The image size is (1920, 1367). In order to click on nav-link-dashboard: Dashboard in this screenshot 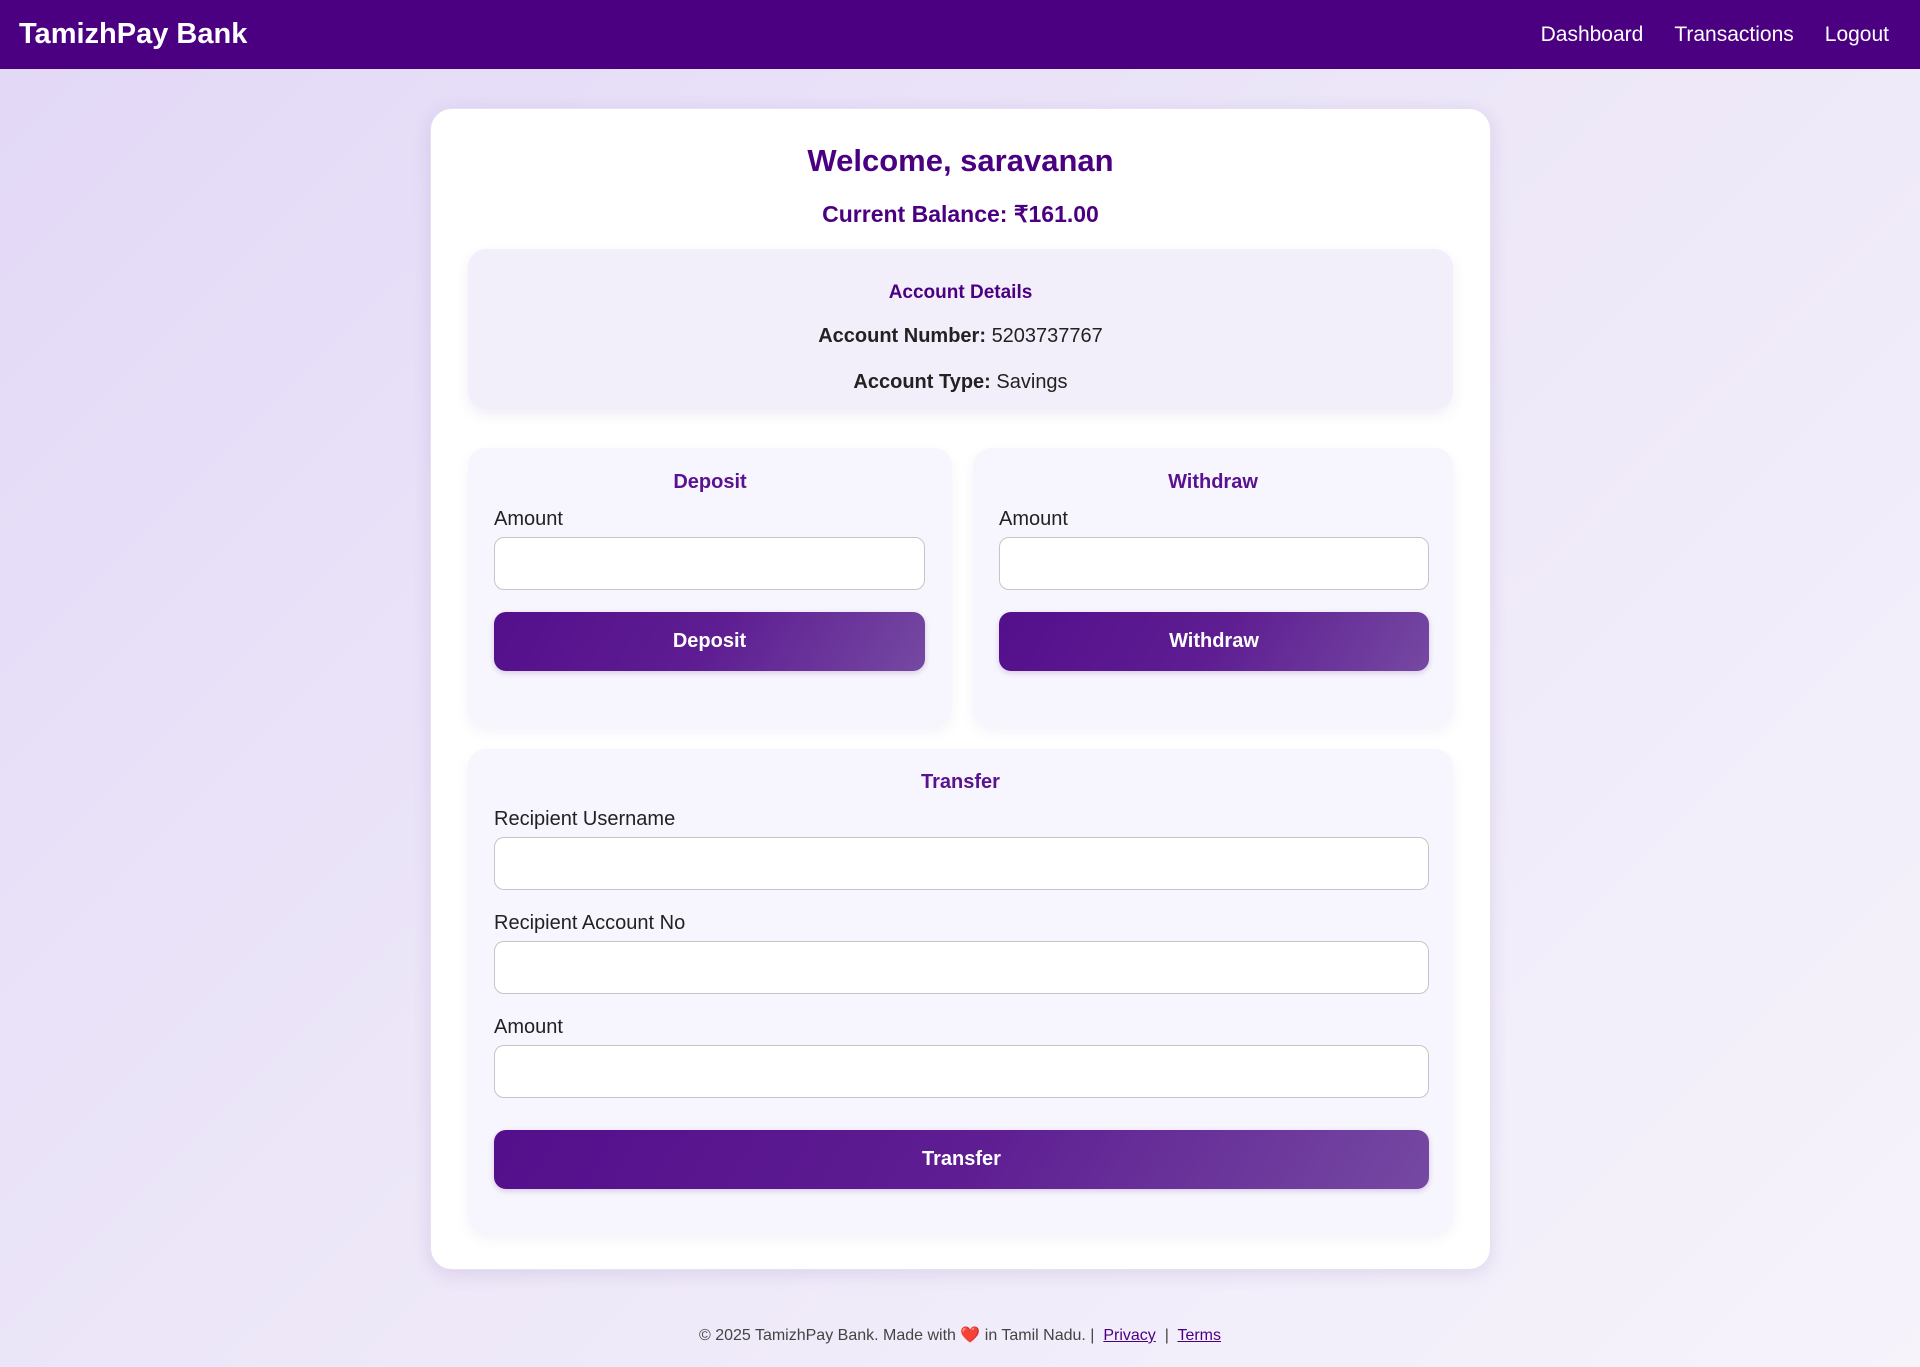, I will do `click(1592, 35)`.